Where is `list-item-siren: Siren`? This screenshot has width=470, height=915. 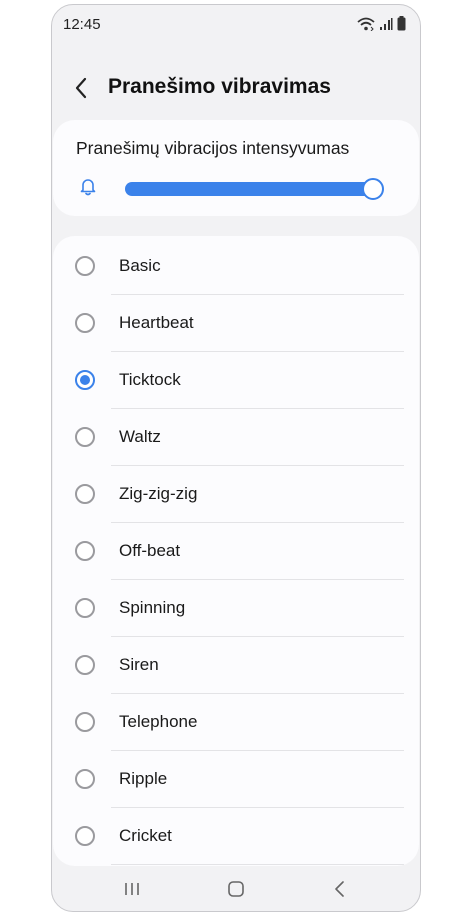
list-item-siren: Siren is located at coordinates (236, 665).